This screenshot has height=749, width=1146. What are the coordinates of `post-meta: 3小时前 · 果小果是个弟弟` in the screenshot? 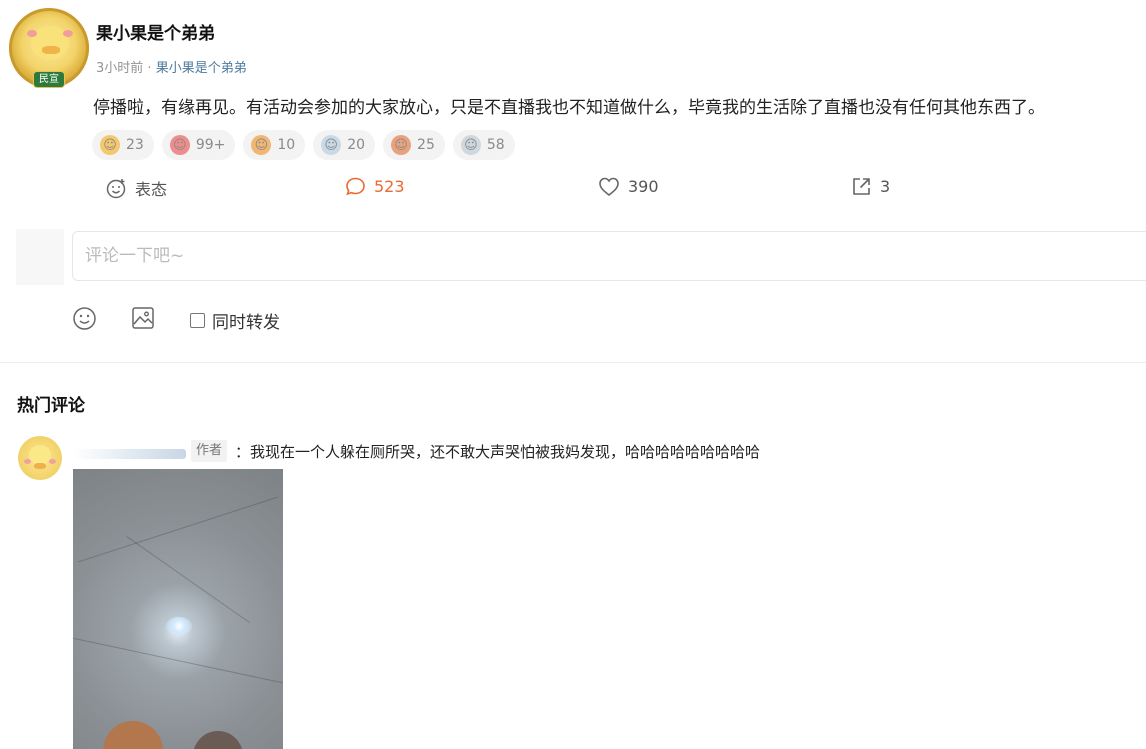 It's located at (171, 66).